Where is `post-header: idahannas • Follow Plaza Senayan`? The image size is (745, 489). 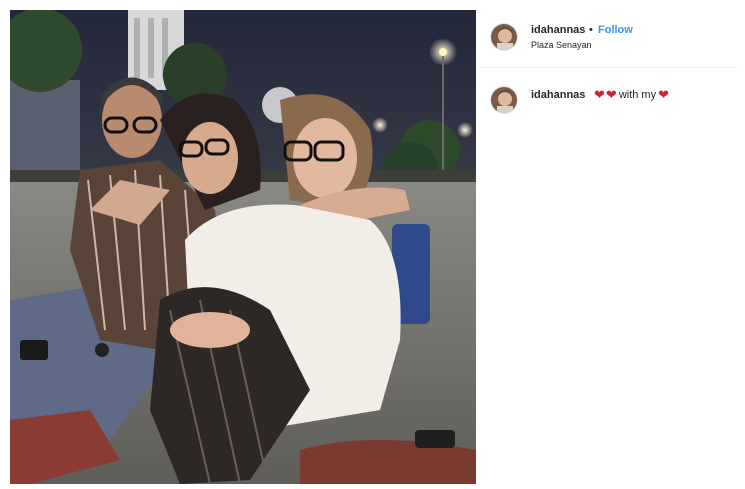
post-header: idahannas • Follow Plaza Senayan is located at coordinates (608, 39).